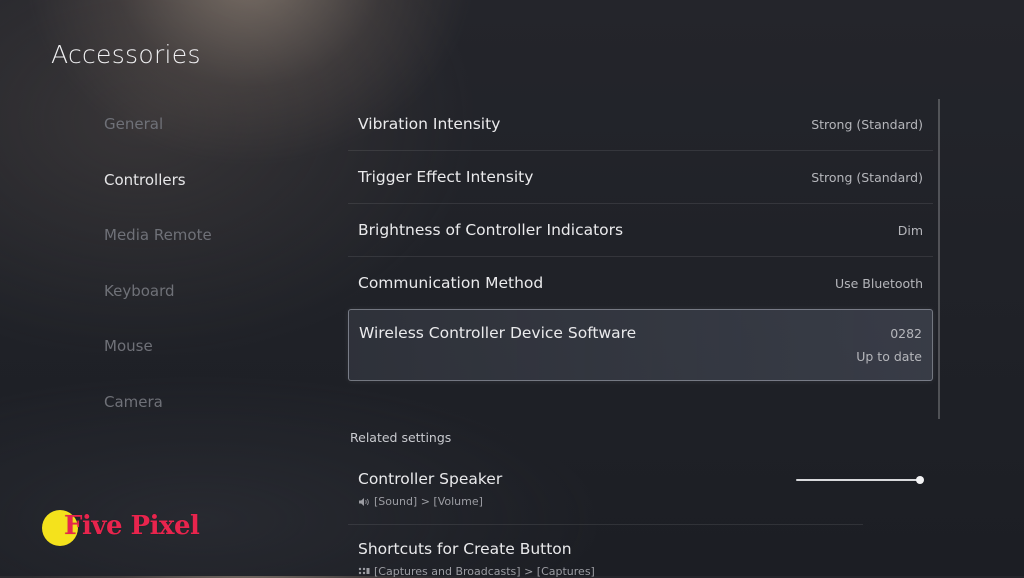  What do you see at coordinates (401, 437) in the screenshot?
I see `related-settings-header: Related settings` at bounding box center [401, 437].